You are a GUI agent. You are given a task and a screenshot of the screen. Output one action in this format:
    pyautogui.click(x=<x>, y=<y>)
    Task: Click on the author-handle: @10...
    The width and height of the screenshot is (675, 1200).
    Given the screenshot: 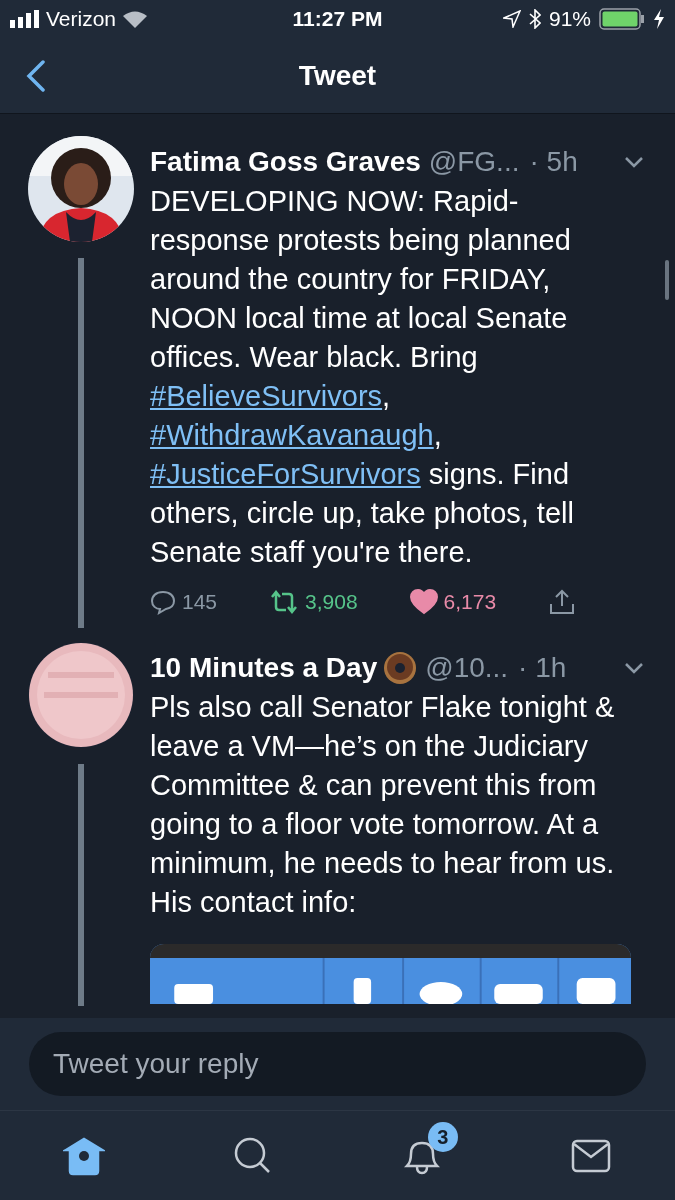 What is the action you would take?
    pyautogui.click(x=467, y=667)
    